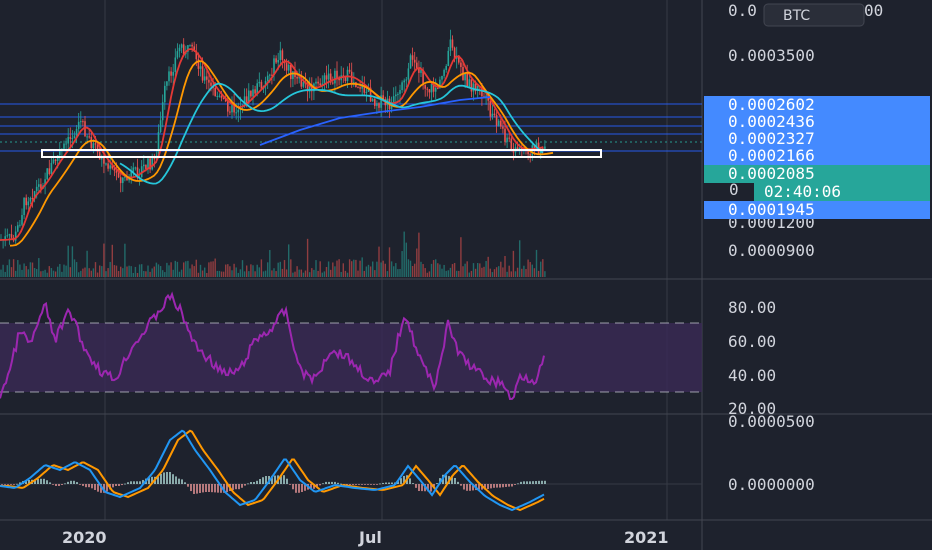 This screenshot has width=932, height=550. Describe the element at coordinates (771, 250) in the screenshot. I see `axis-tick-0000900: 0.0000900` at that location.